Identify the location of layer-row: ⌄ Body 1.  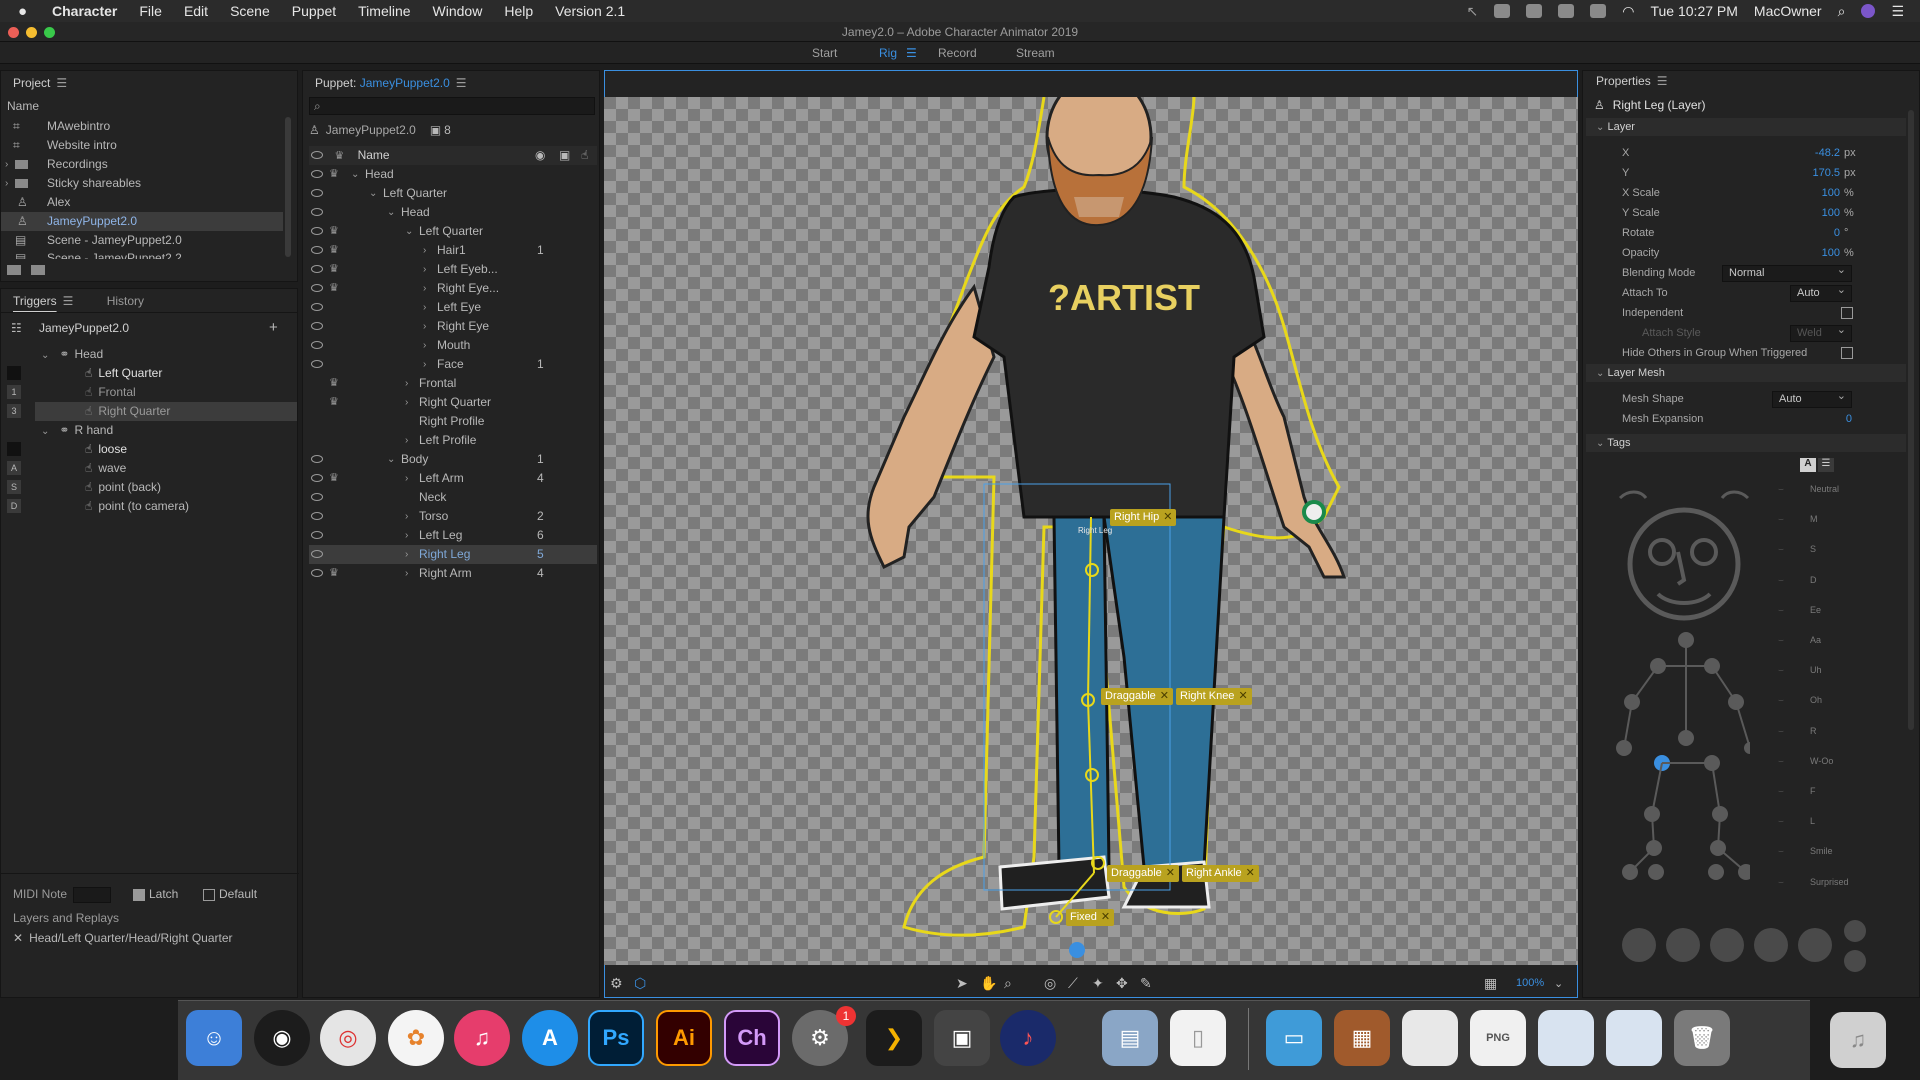
(453, 459).